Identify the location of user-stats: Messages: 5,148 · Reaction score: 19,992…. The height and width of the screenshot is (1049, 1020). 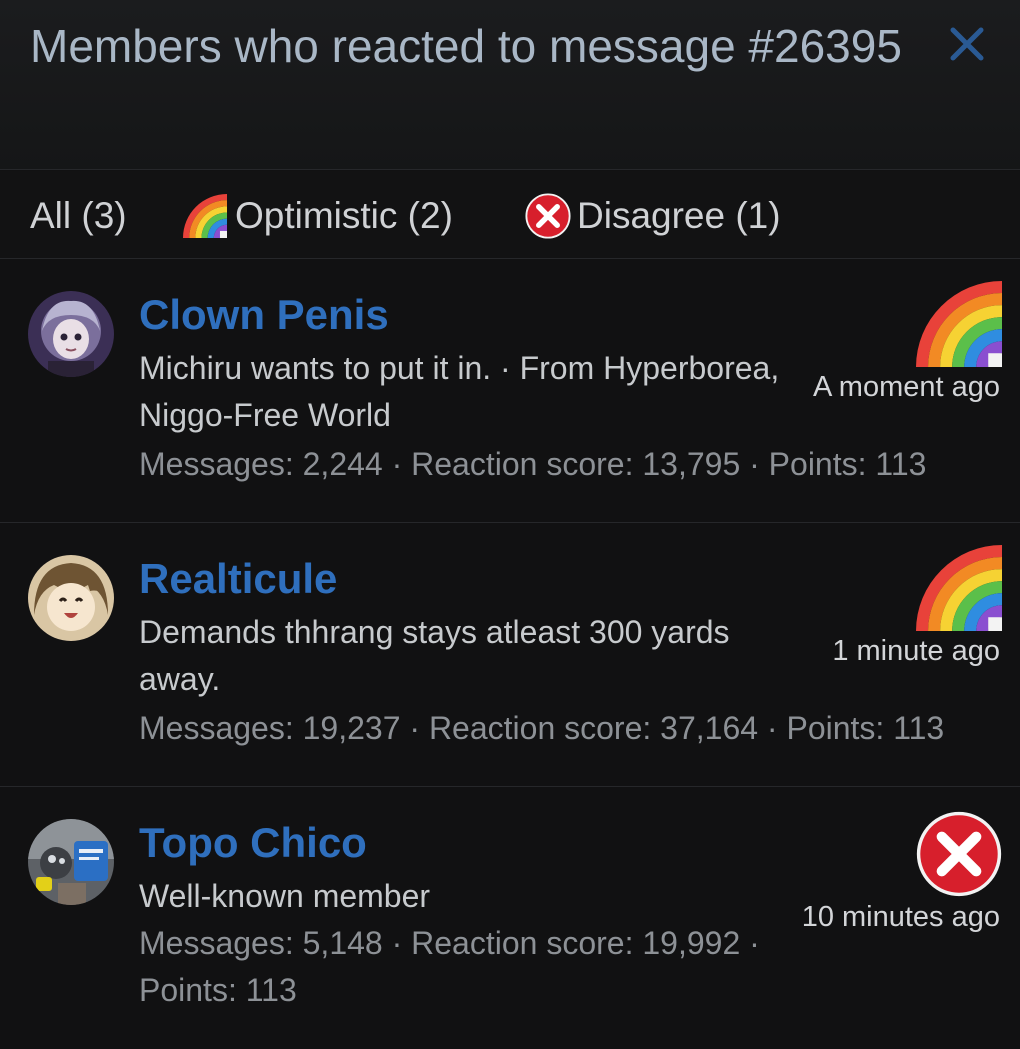
(449, 966).